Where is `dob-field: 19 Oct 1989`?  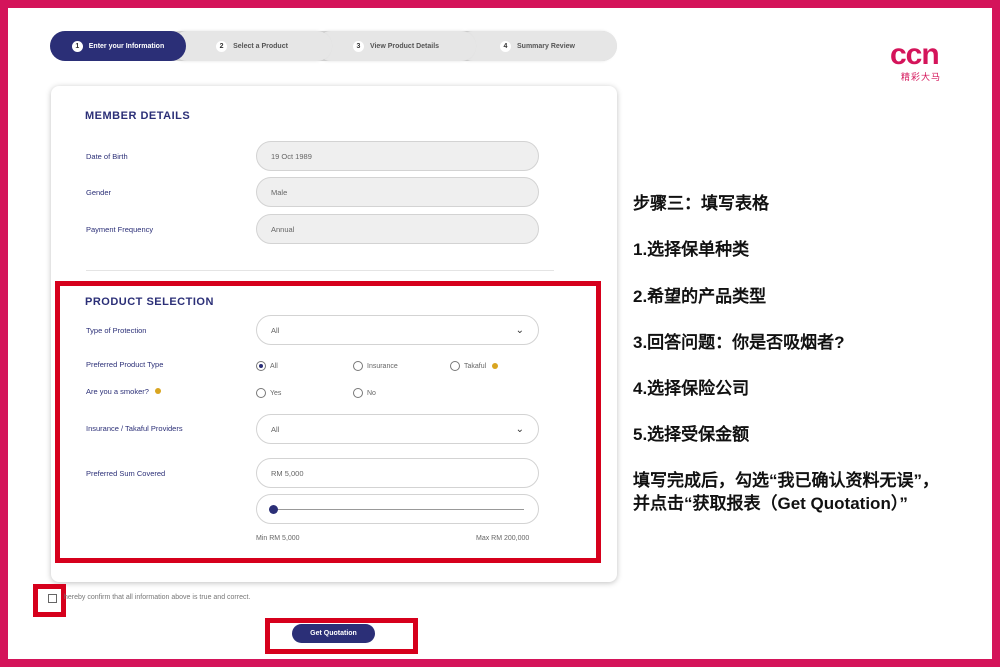
dob-field: 19 Oct 1989 is located at coordinates (397, 156).